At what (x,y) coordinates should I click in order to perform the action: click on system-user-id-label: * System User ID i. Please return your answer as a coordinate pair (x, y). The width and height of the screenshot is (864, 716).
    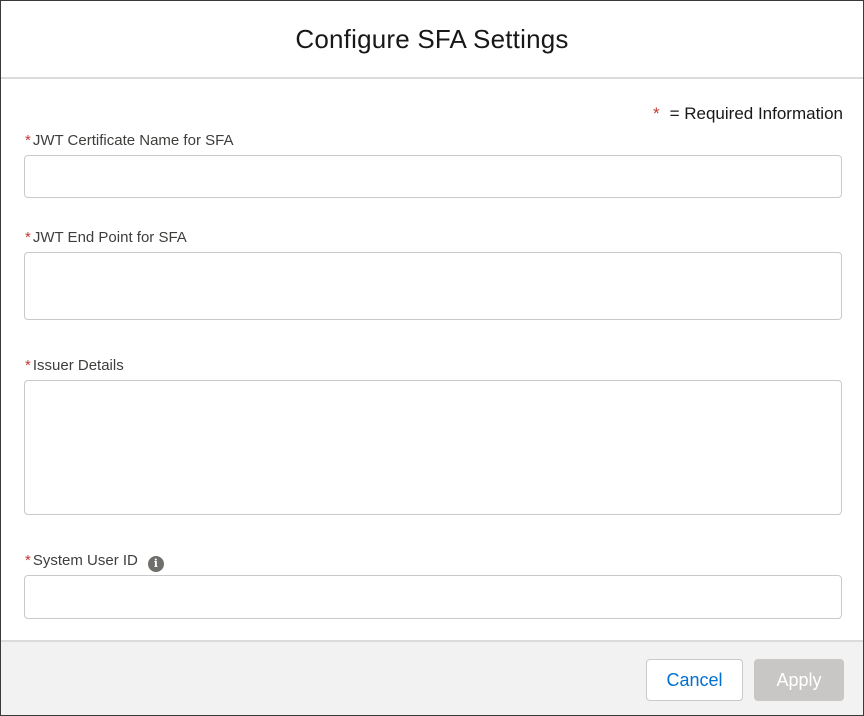
    Looking at the image, I should click on (94, 562).